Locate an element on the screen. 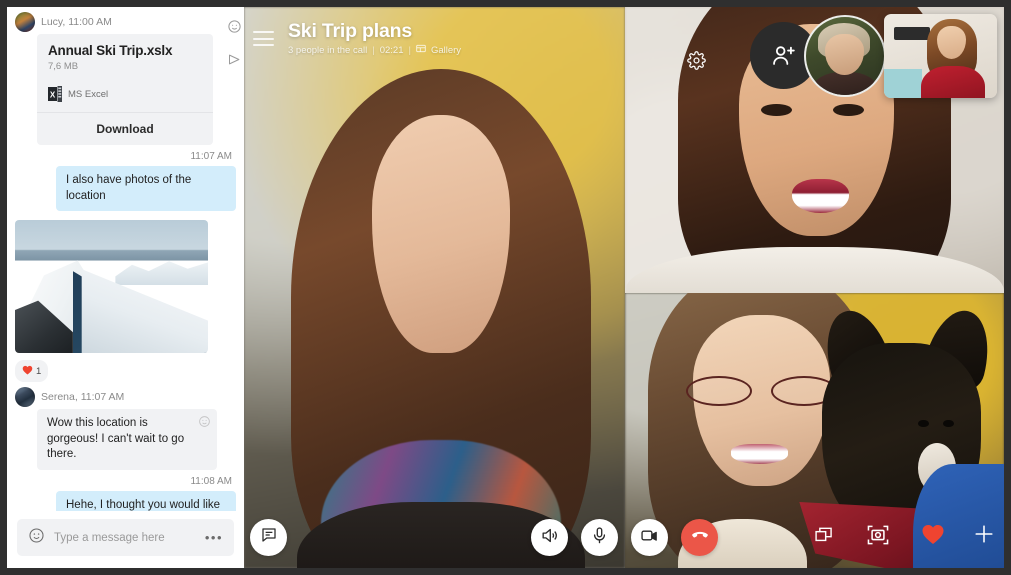 Image resolution: width=1011 pixels, height=575 pixels. message-header-serena: Serena, 11:07 AM is located at coordinates (125, 395).